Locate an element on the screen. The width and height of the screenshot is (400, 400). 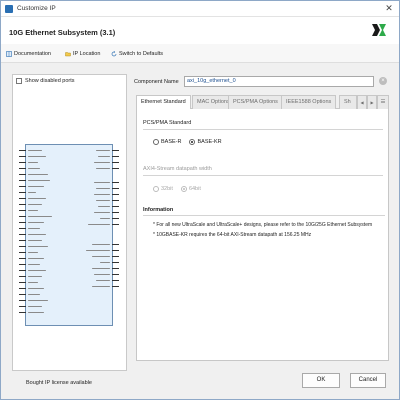
divider is located at coordinates (263, 129).